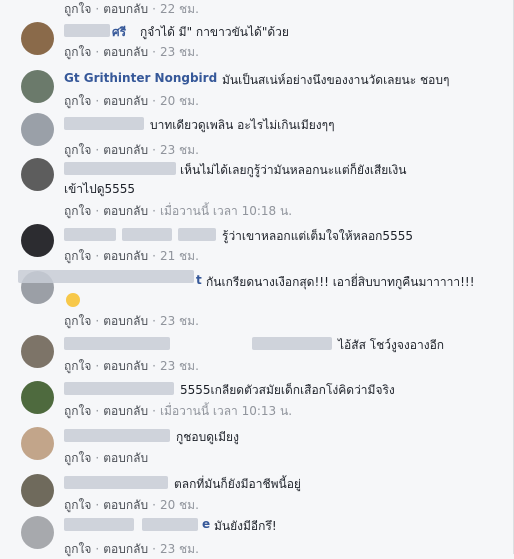 The image size is (514, 559). What do you see at coordinates (391, 345) in the screenshot?
I see `comment-text: ไอ้สัส โชว์งูจงอางอีก` at bounding box center [391, 345].